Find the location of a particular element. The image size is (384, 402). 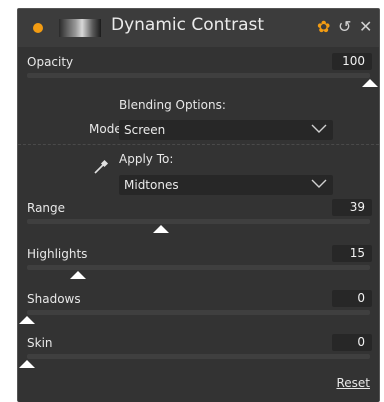

skin-value: 0 is located at coordinates (352, 342).